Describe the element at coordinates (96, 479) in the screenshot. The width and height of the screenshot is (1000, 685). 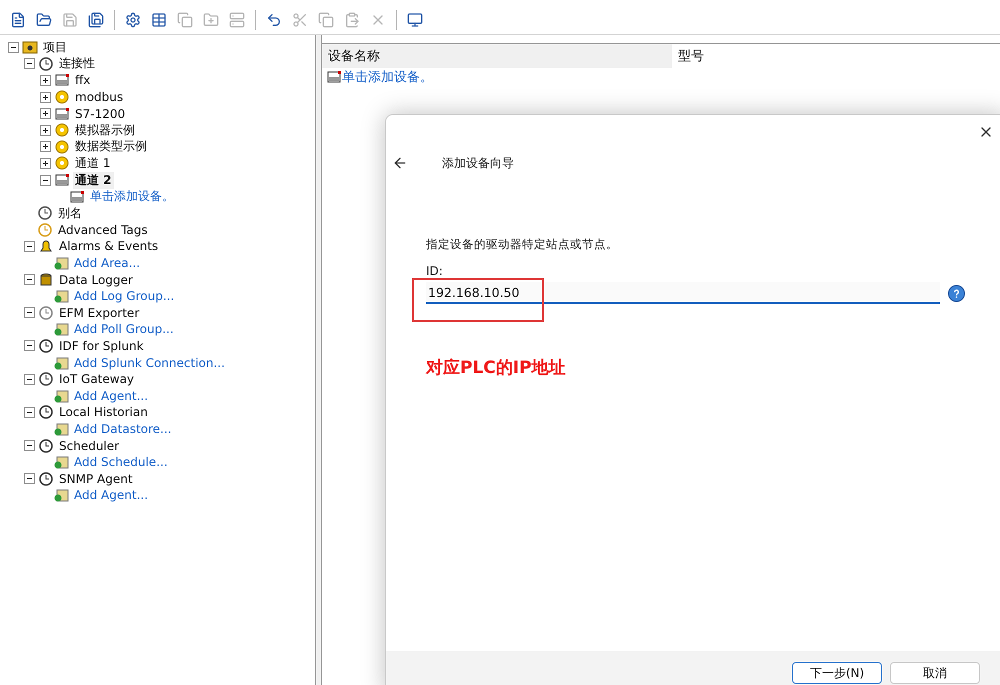
I see `tree-item: SNMP Agent` at that location.